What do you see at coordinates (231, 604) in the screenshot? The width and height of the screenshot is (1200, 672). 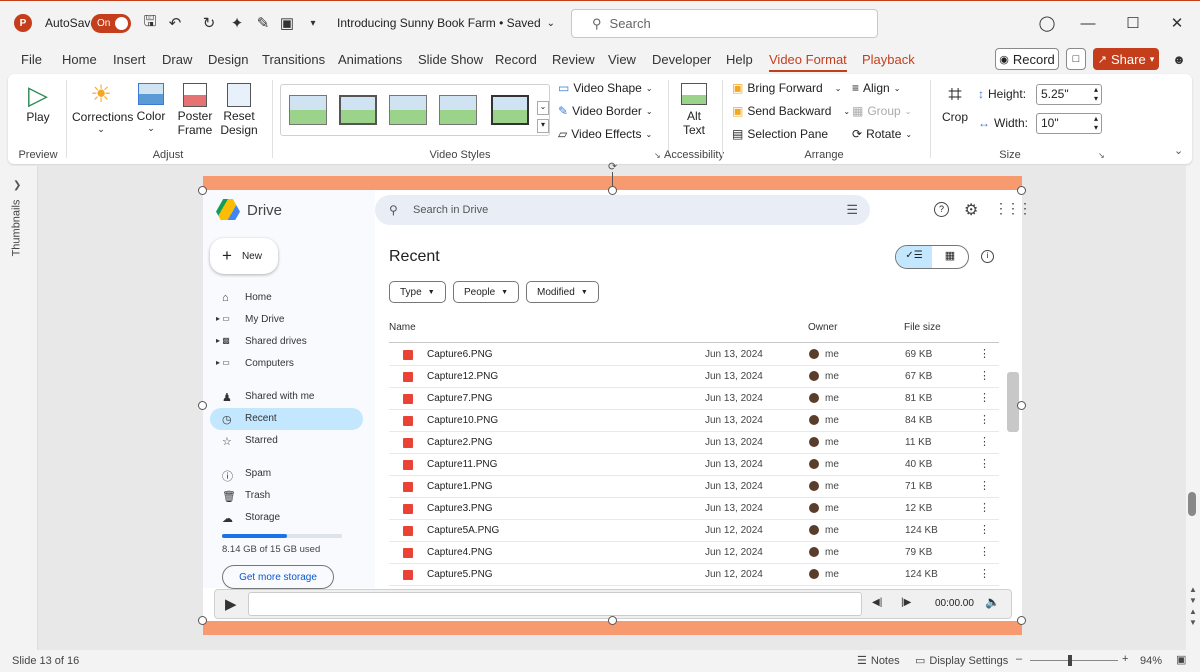 I see `play-icon: ▶` at bounding box center [231, 604].